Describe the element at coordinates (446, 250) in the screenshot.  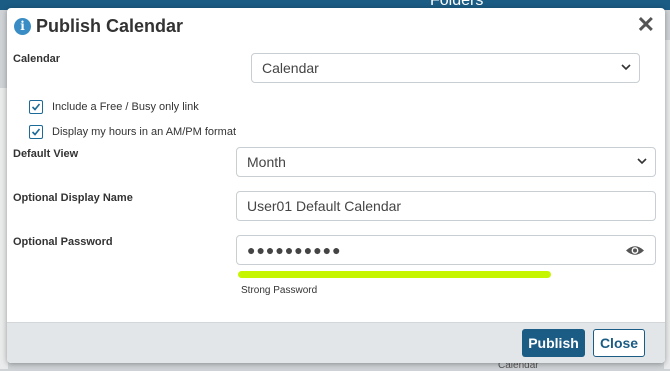
I see `password-input: ●●●●●●●●●●` at that location.